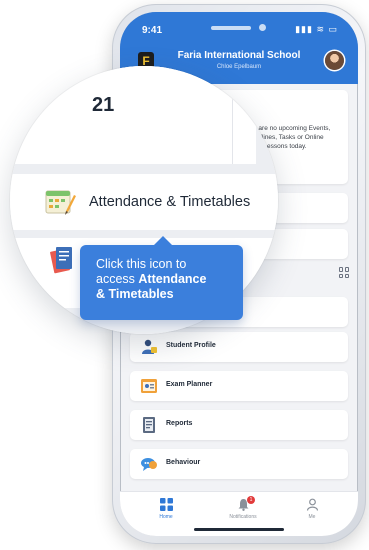  Describe the element at coordinates (312, 517) in the screenshot. I see `tab-me-label: Me` at that location.